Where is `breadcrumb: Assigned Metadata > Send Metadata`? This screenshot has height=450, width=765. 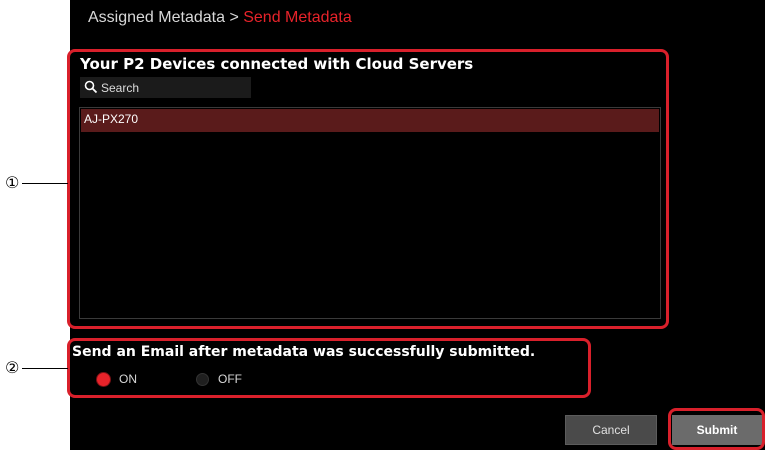
breadcrumb: Assigned Metadata > Send Metadata is located at coordinates (220, 18).